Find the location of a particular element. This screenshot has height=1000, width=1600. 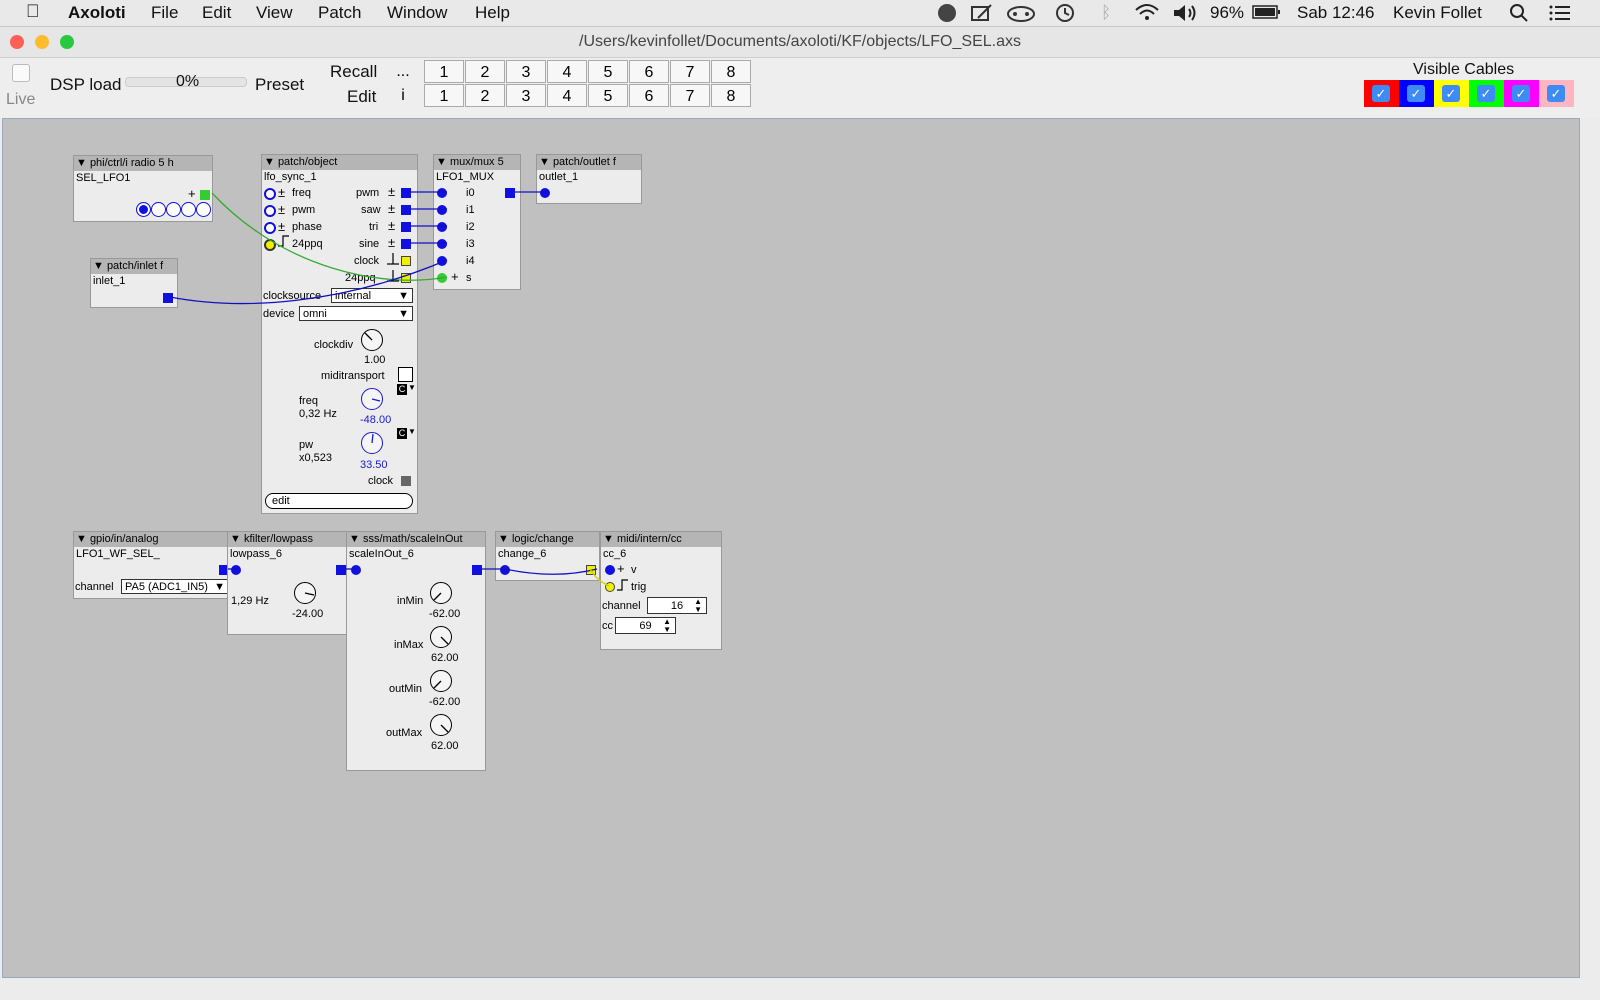

menu-app-name: Axoloti is located at coordinates (97, 13).